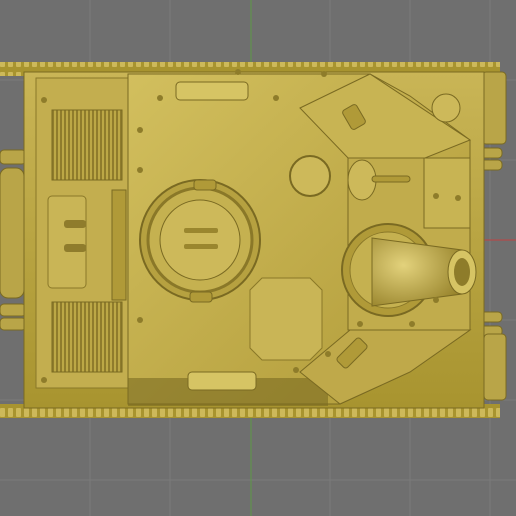  Describe the element at coordinates (13, 240) in the screenshot. I see `side-mount-left` at that location.